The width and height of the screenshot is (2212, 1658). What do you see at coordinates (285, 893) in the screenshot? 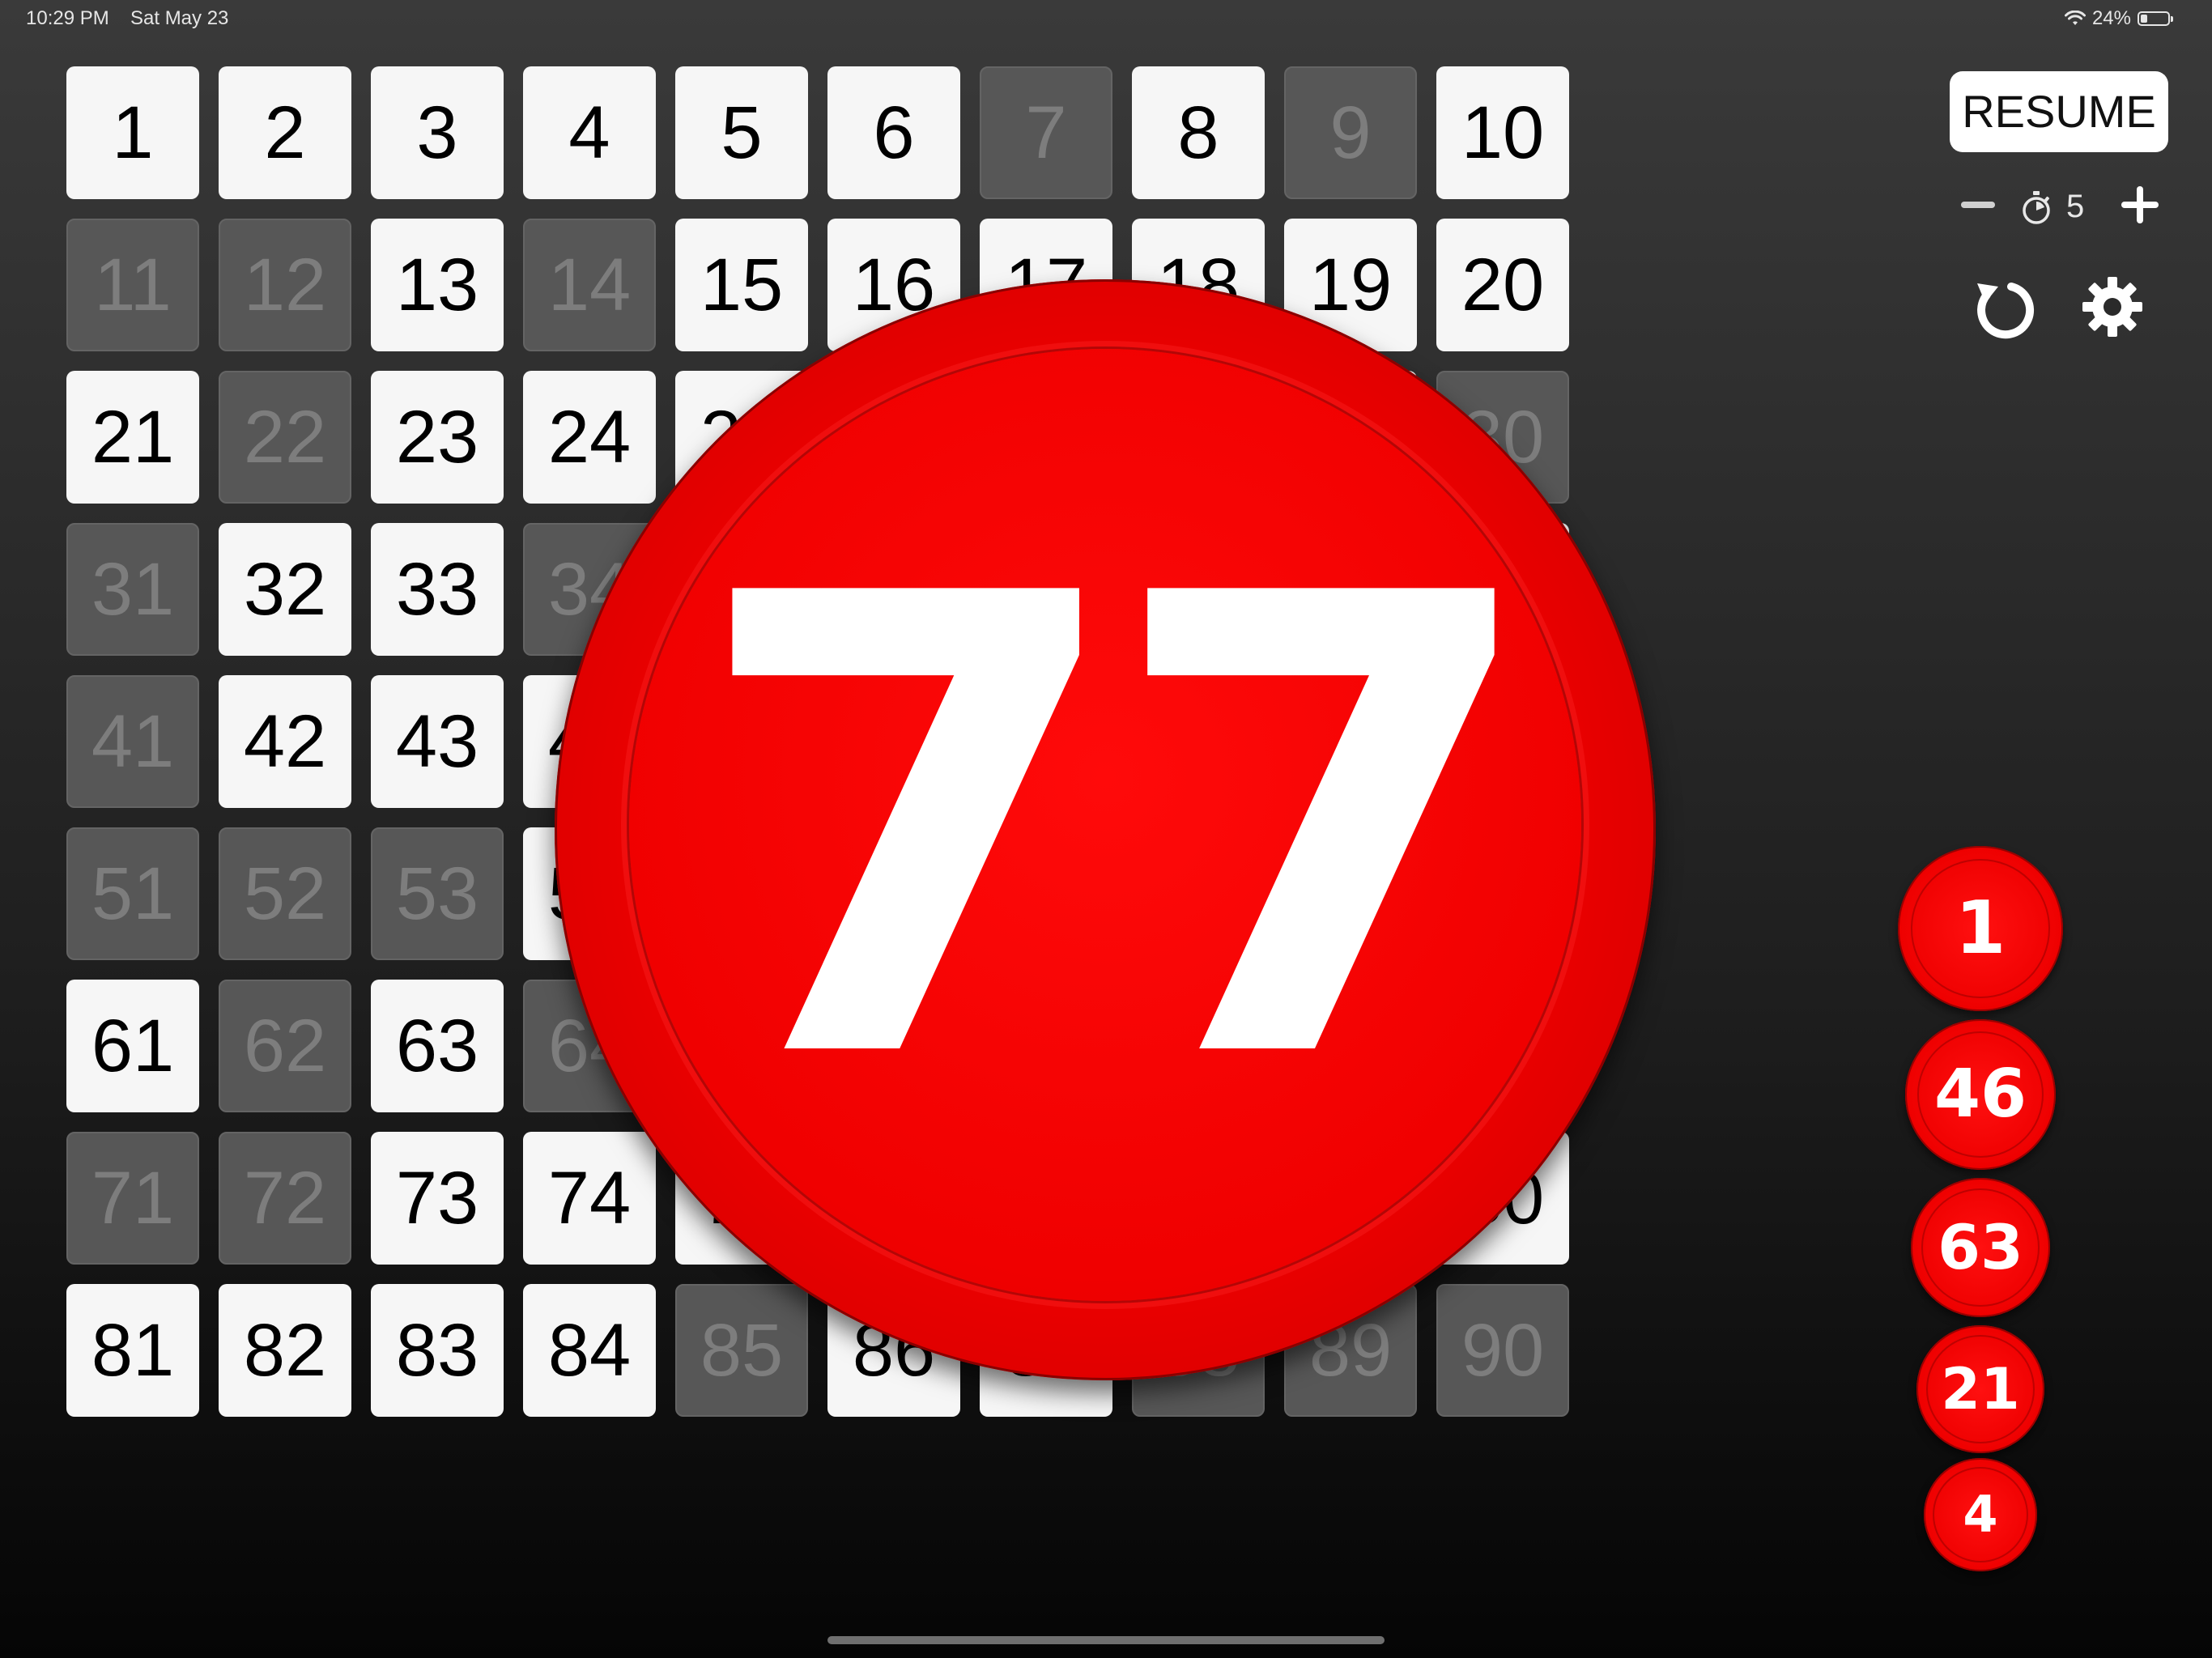
I see `board-tile: 52` at bounding box center [285, 893].